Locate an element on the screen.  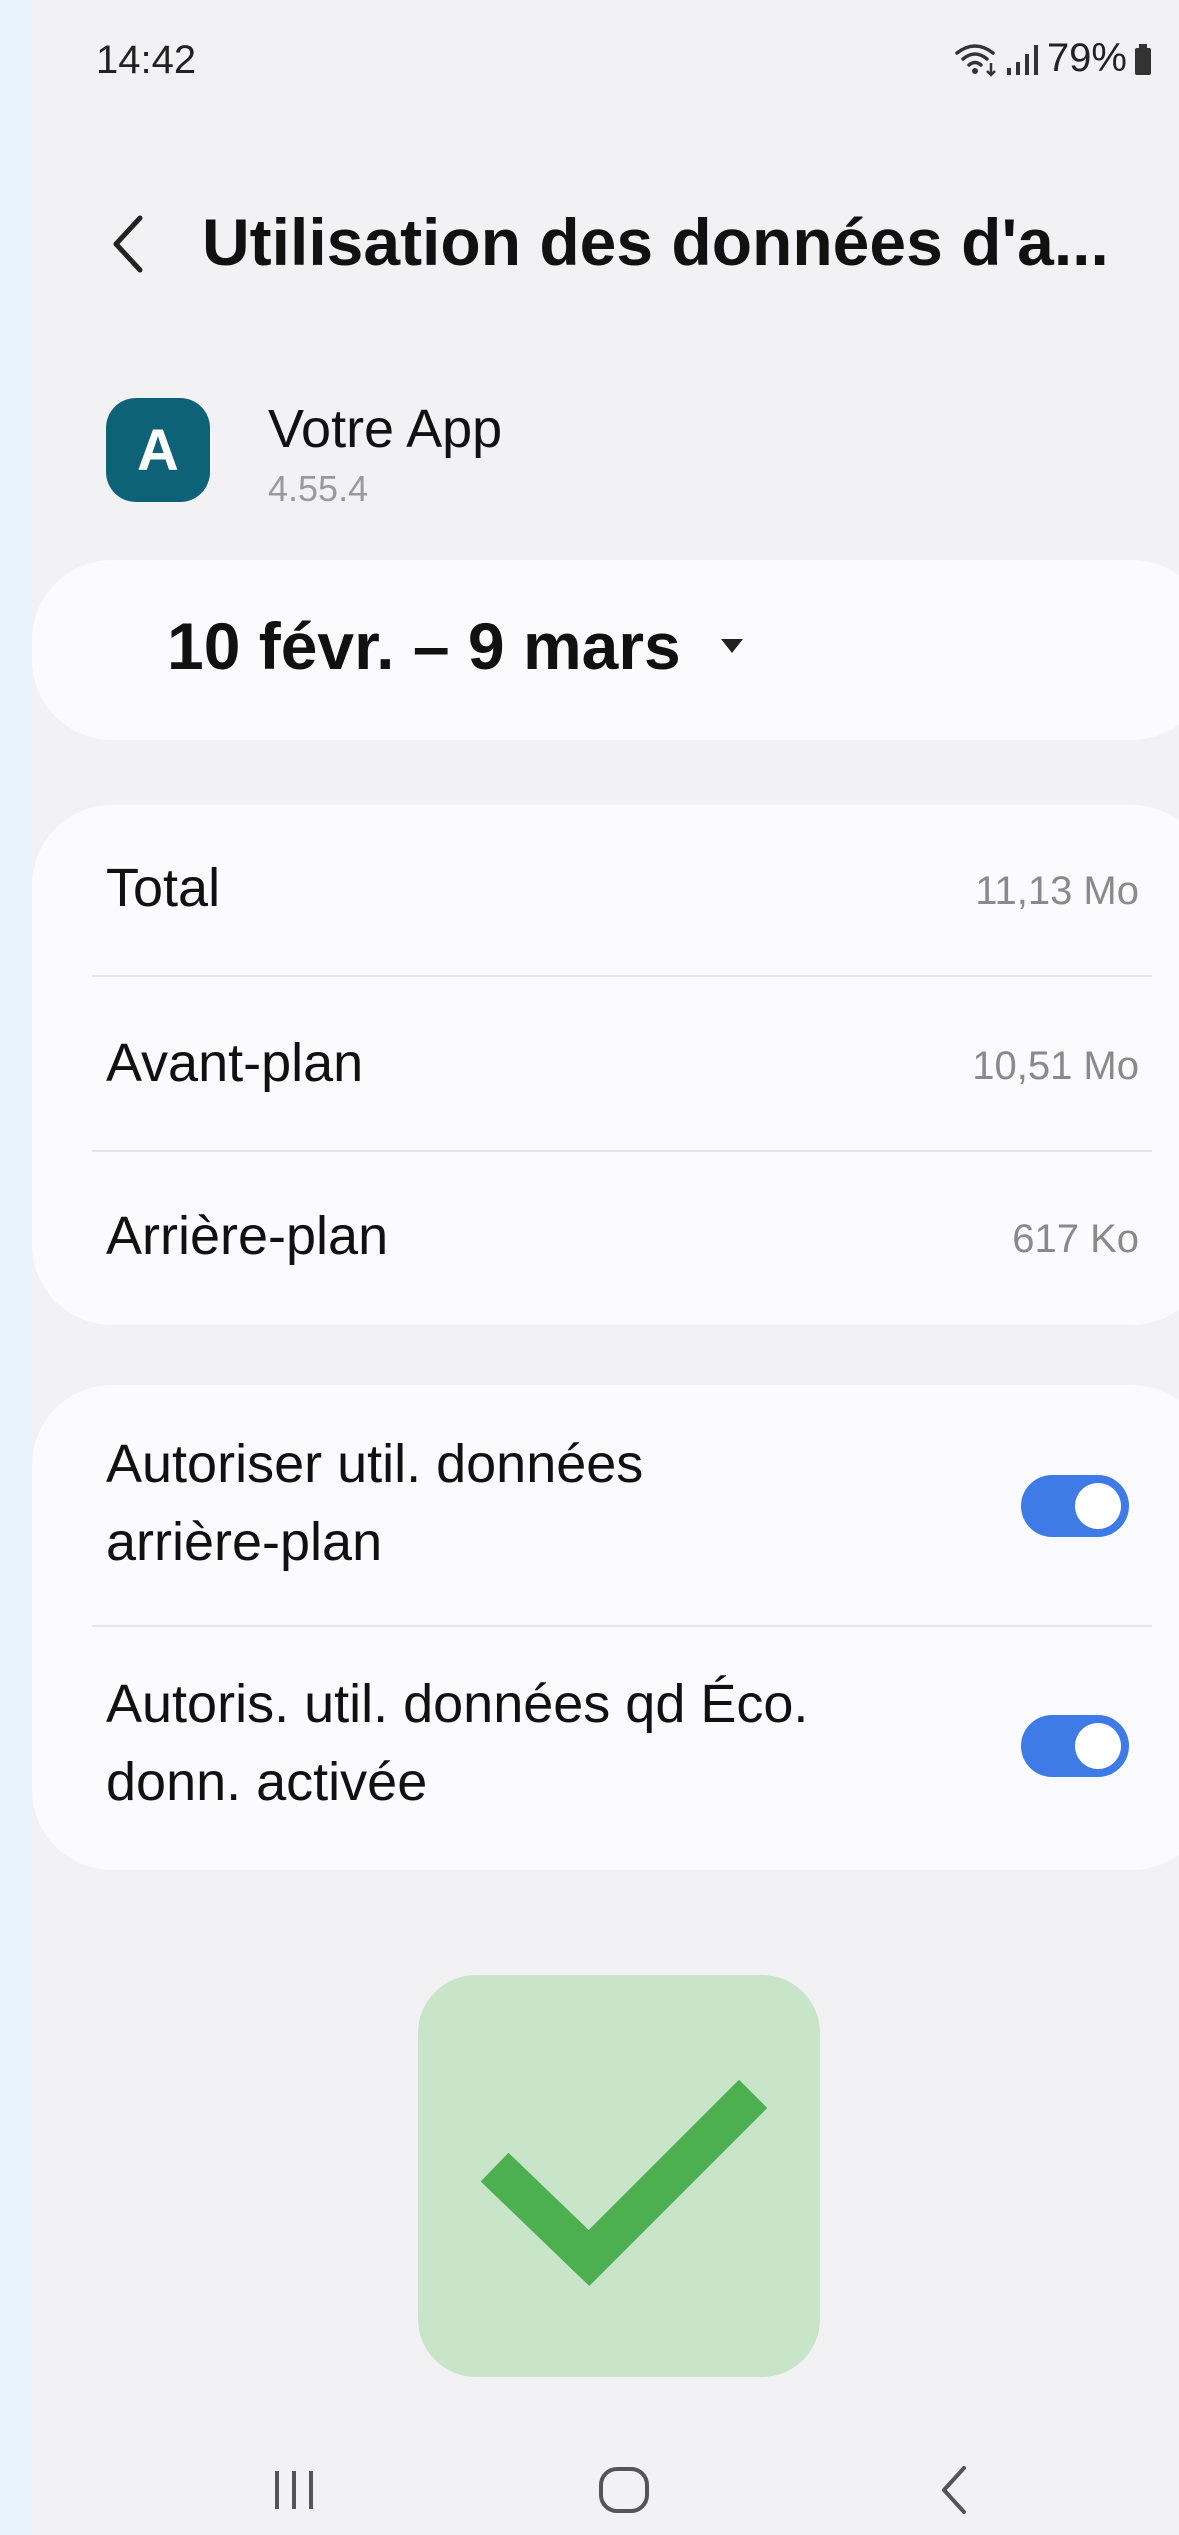
toggle-label-line: arrière-plan is located at coordinates (244, 1542).